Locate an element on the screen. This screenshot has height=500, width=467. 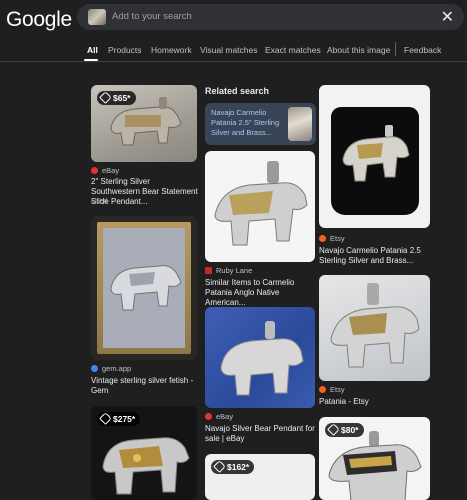
tab-about-this-image: About this image is located at coordinates (358, 50).